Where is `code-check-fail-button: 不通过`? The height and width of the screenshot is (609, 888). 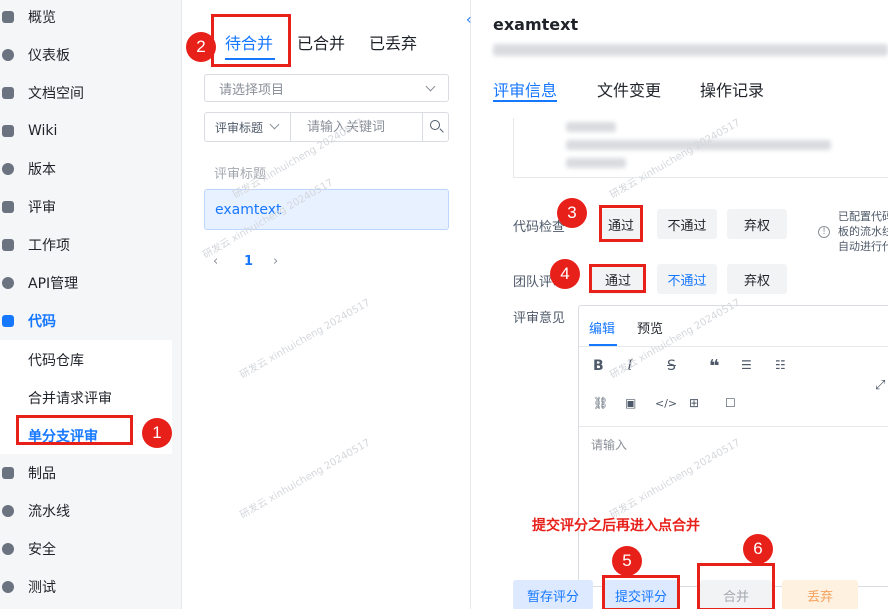 code-check-fail-button: 不通过 is located at coordinates (687, 224).